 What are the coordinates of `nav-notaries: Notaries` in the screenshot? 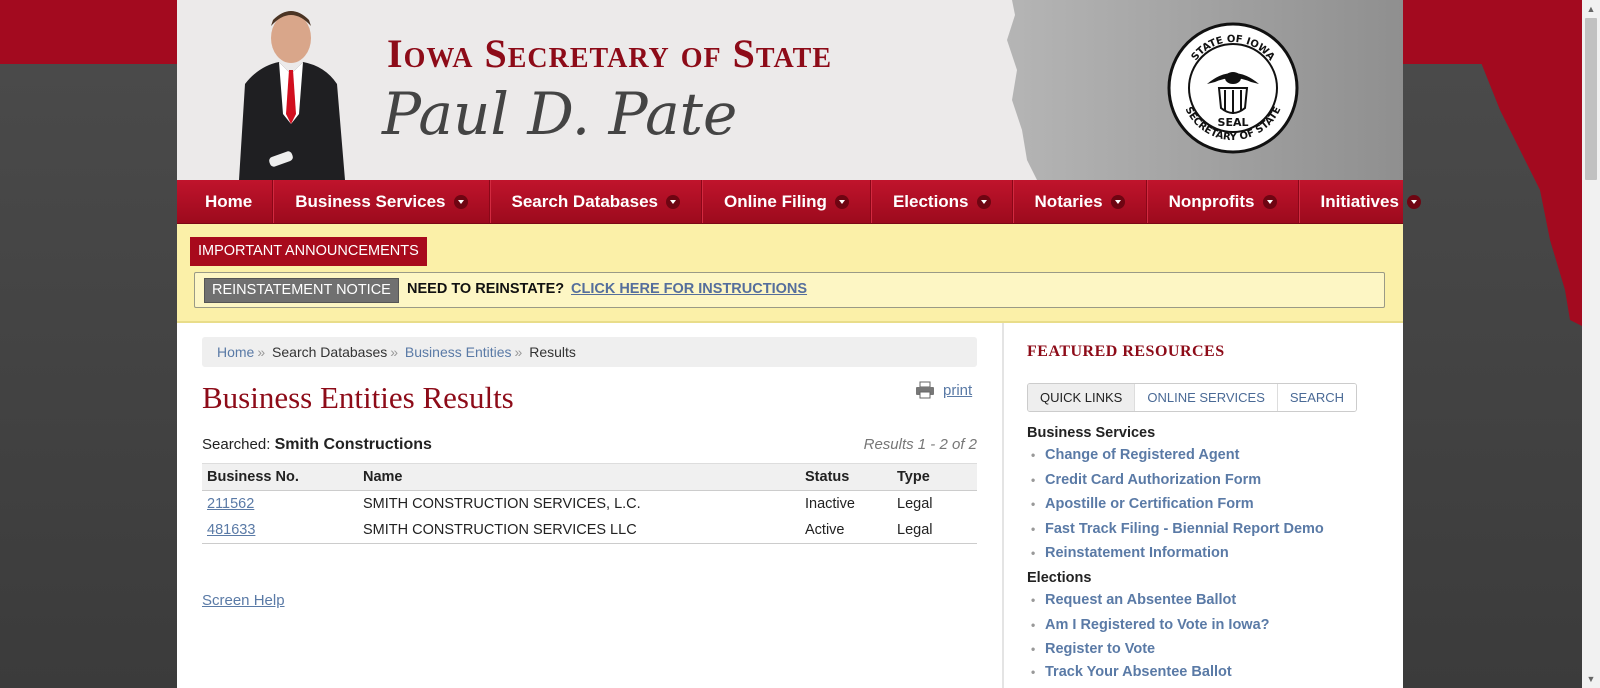 It's located at (1079, 201).